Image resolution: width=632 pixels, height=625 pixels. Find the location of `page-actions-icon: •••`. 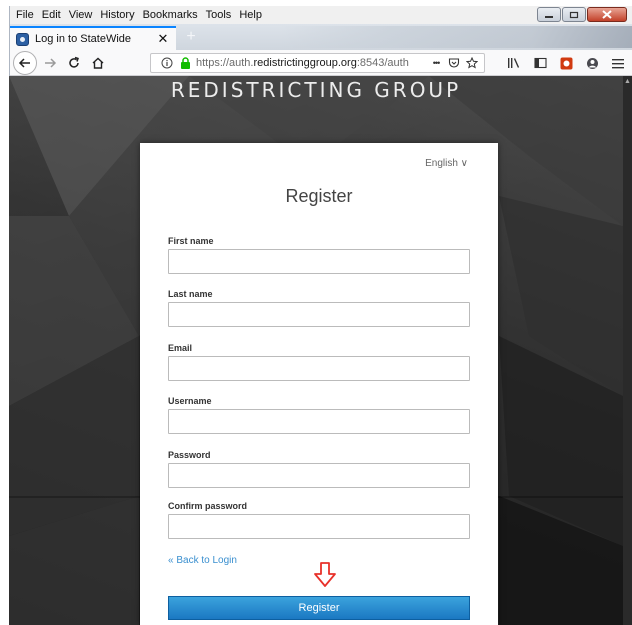

page-actions-icon: ••• is located at coordinates (436, 63).